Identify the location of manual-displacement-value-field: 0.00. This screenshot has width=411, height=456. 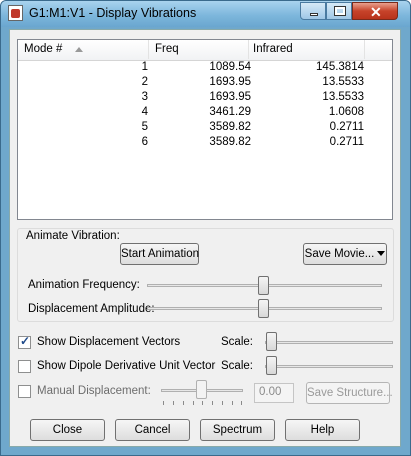
(274, 393).